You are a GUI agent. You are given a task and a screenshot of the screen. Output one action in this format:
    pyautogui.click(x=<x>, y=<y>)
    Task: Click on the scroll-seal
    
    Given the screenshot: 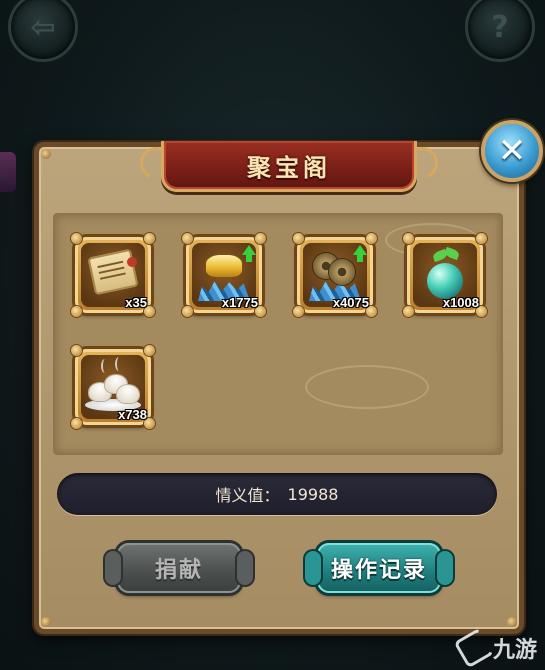 What is the action you would take?
    pyautogui.click(x=132, y=262)
    